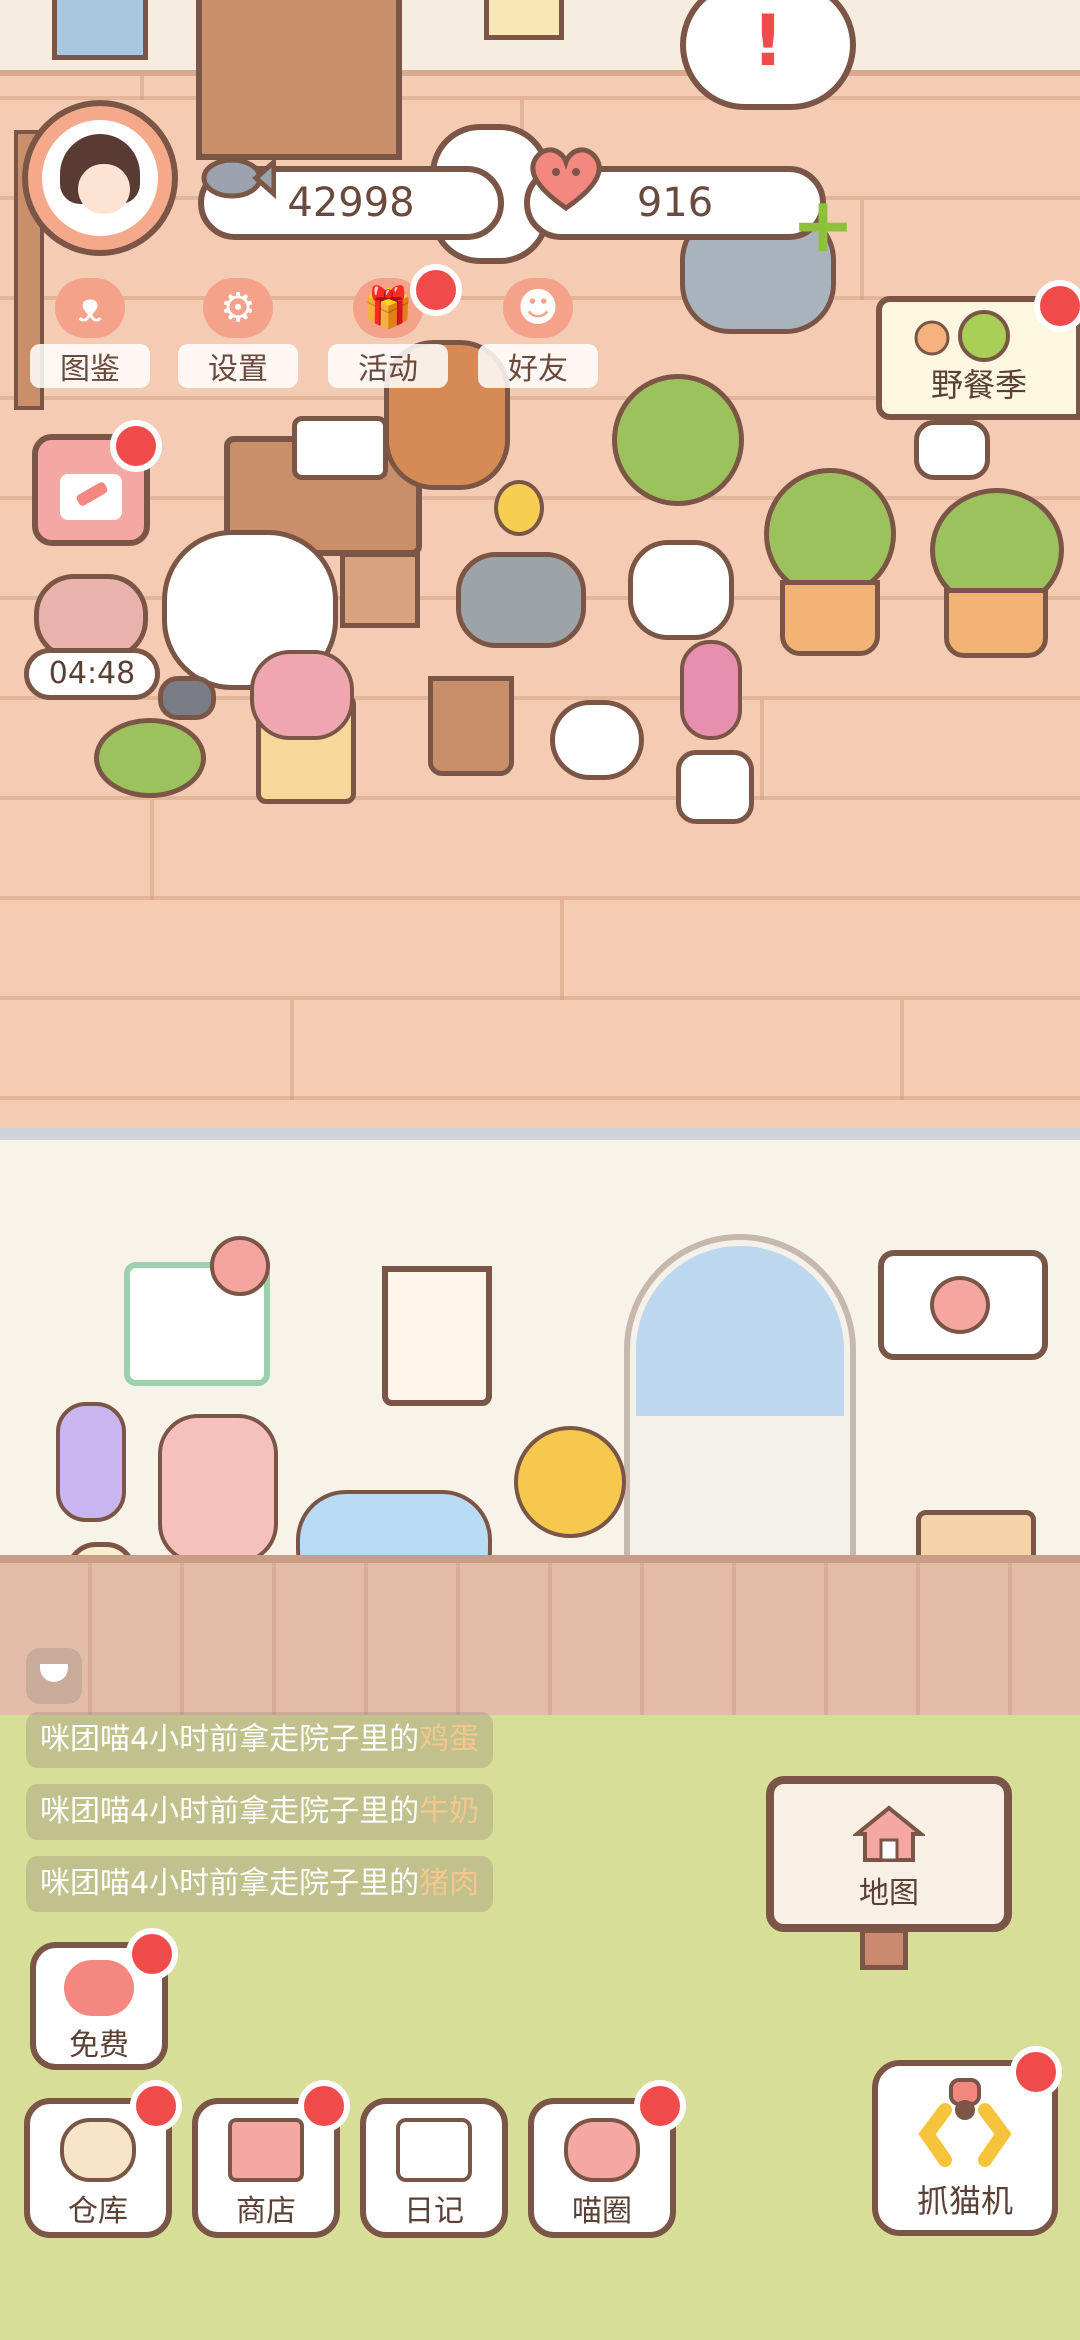  I want to click on cushion-lamp, so click(952, 450).